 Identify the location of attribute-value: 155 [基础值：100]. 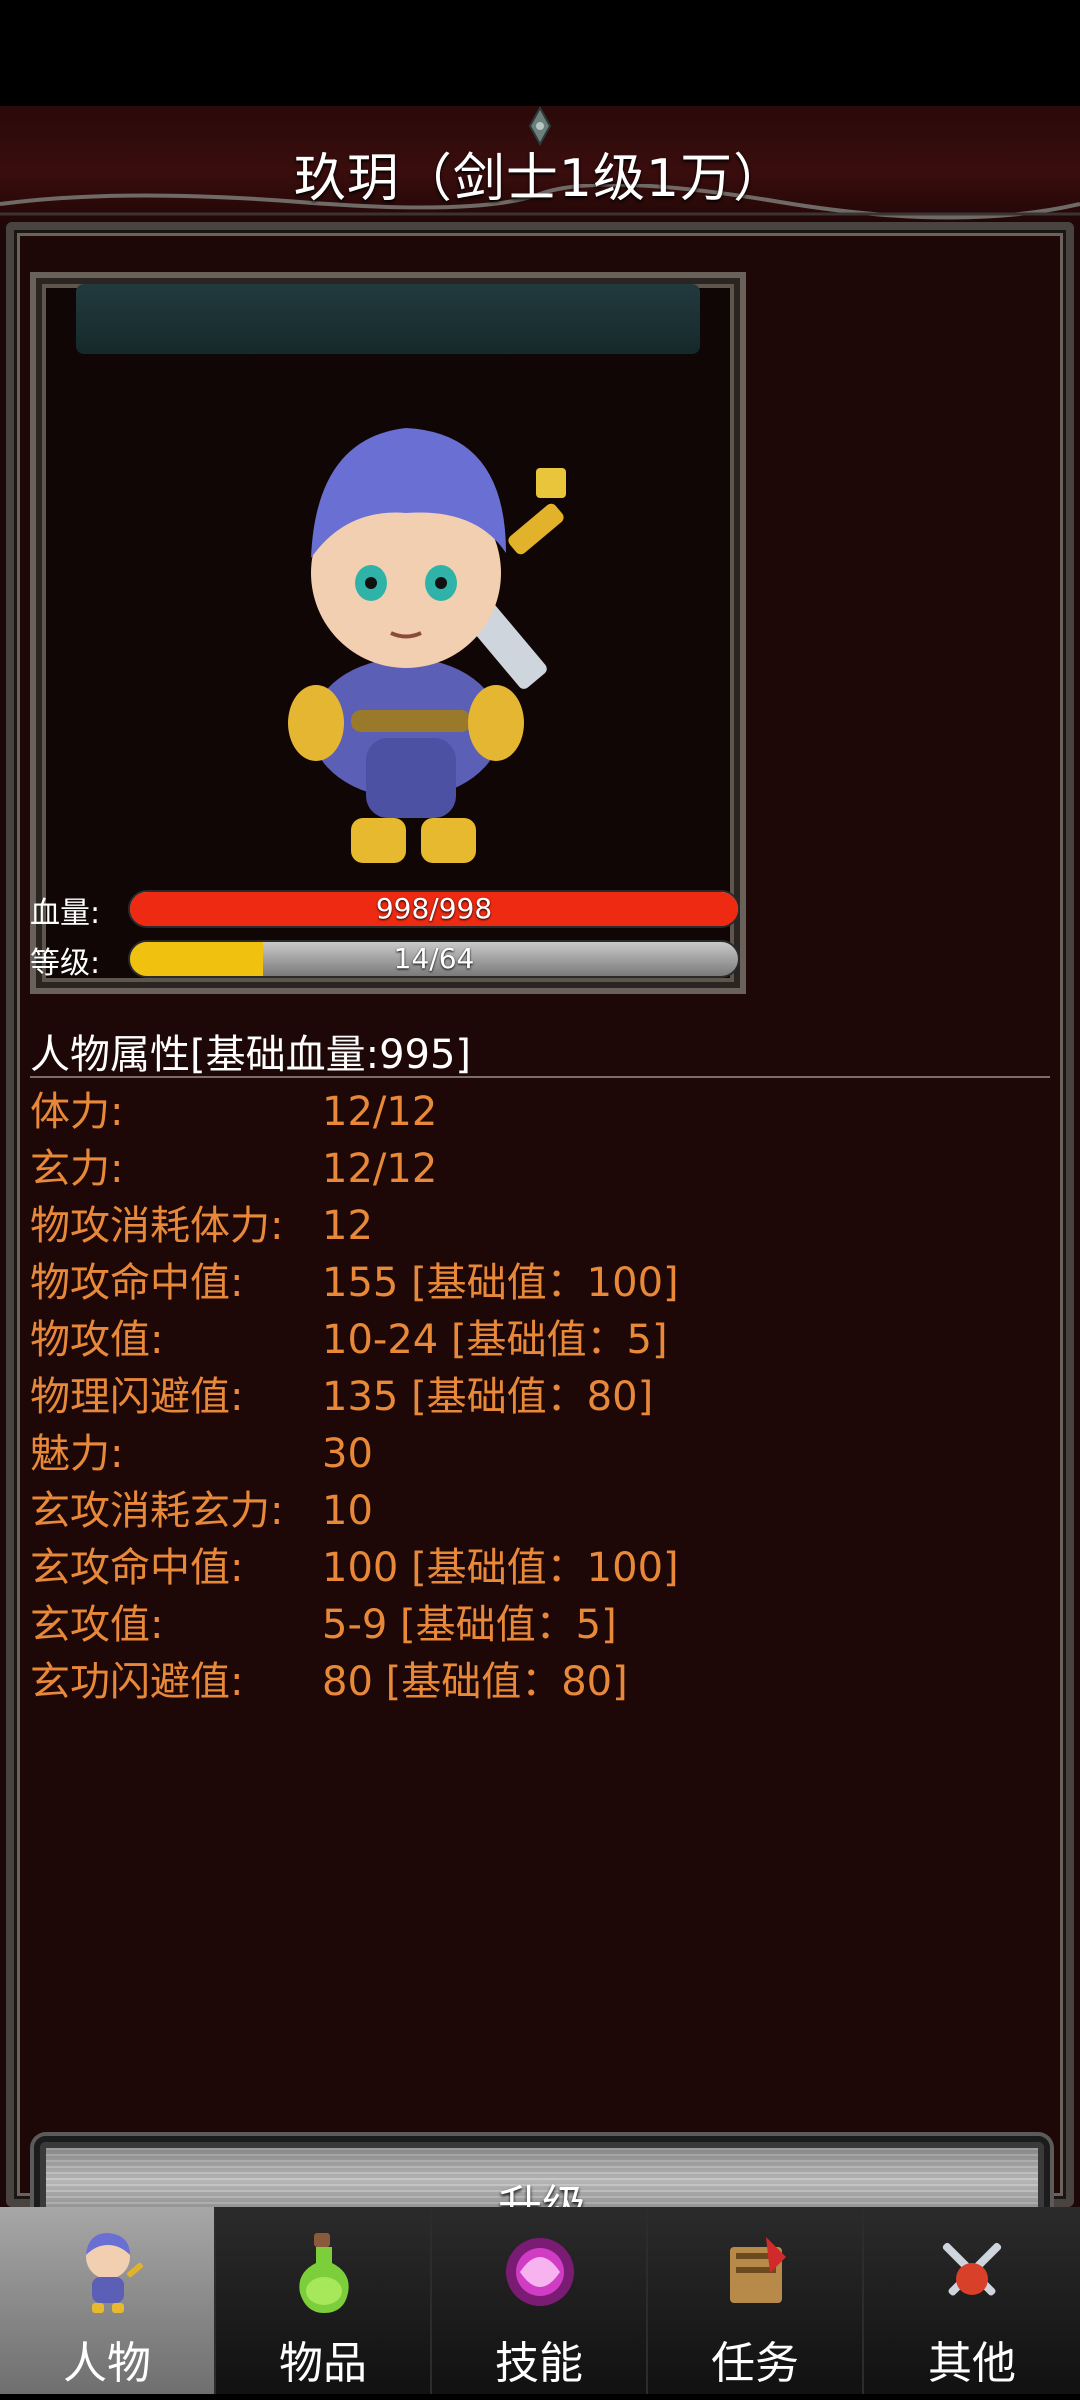
(500, 1283).